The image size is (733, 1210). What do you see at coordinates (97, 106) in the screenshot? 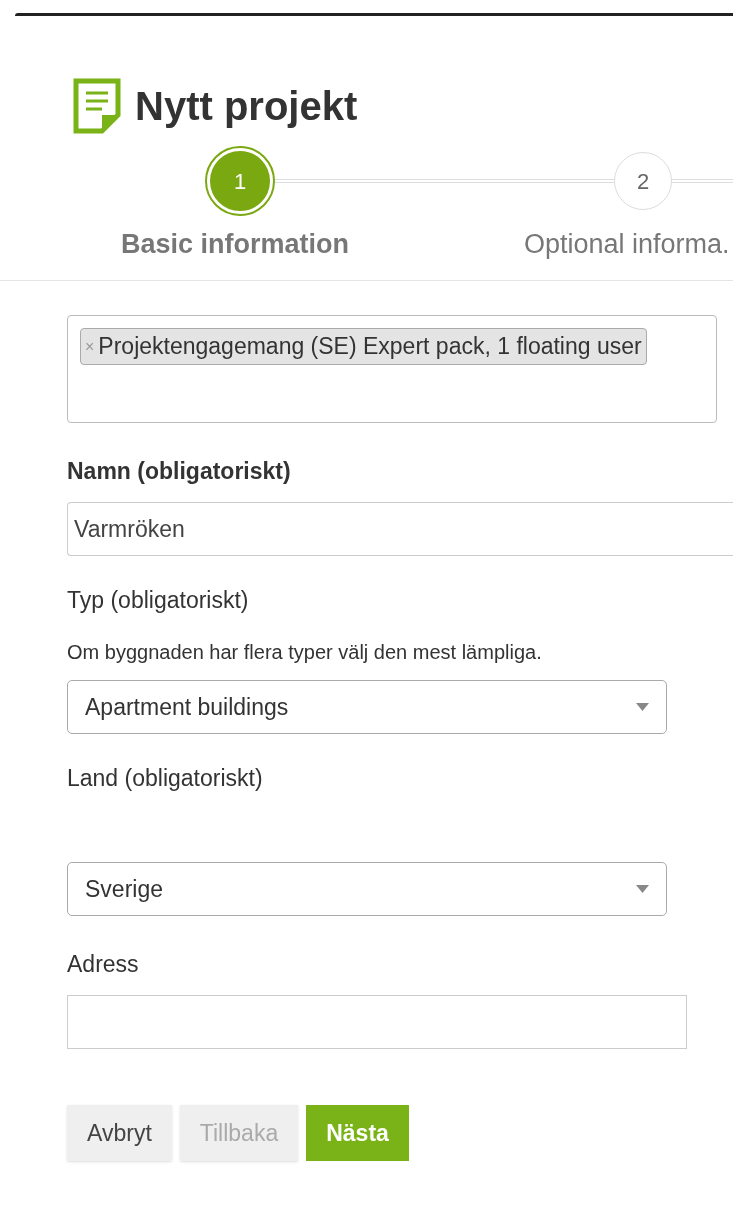
I see `document-icon` at bounding box center [97, 106].